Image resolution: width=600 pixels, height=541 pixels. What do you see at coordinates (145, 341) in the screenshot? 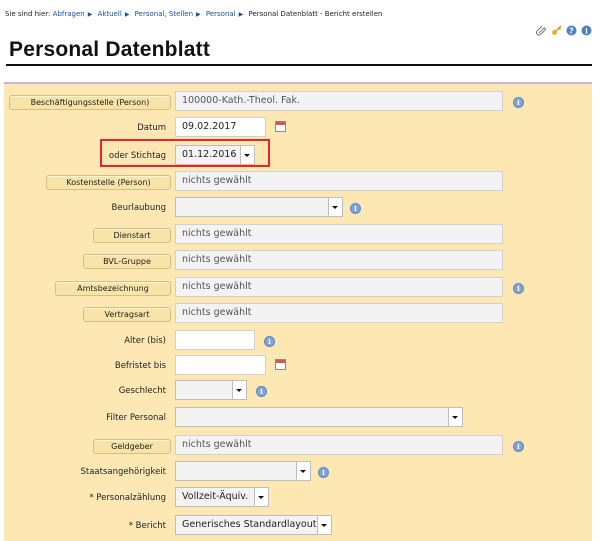
I see `alter-label: Alter (bis)` at bounding box center [145, 341].